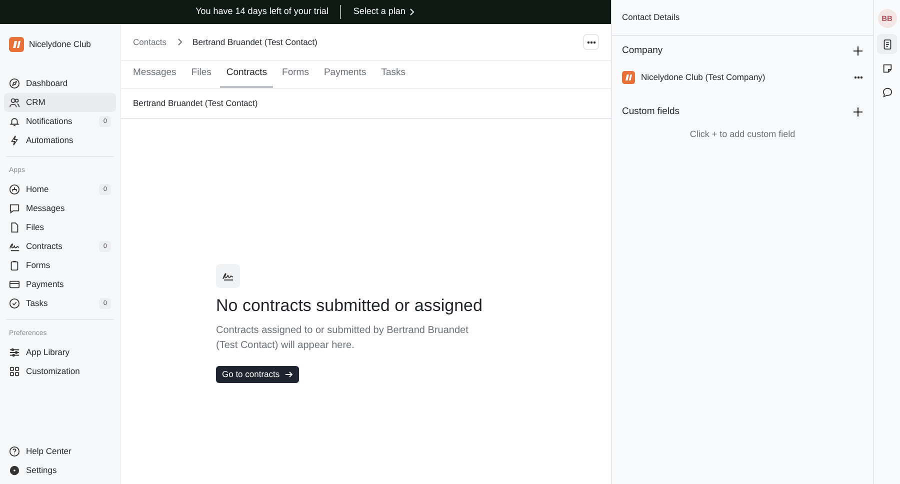 Image resolution: width=900 pixels, height=484 pixels. I want to click on grid-icon, so click(14, 371).